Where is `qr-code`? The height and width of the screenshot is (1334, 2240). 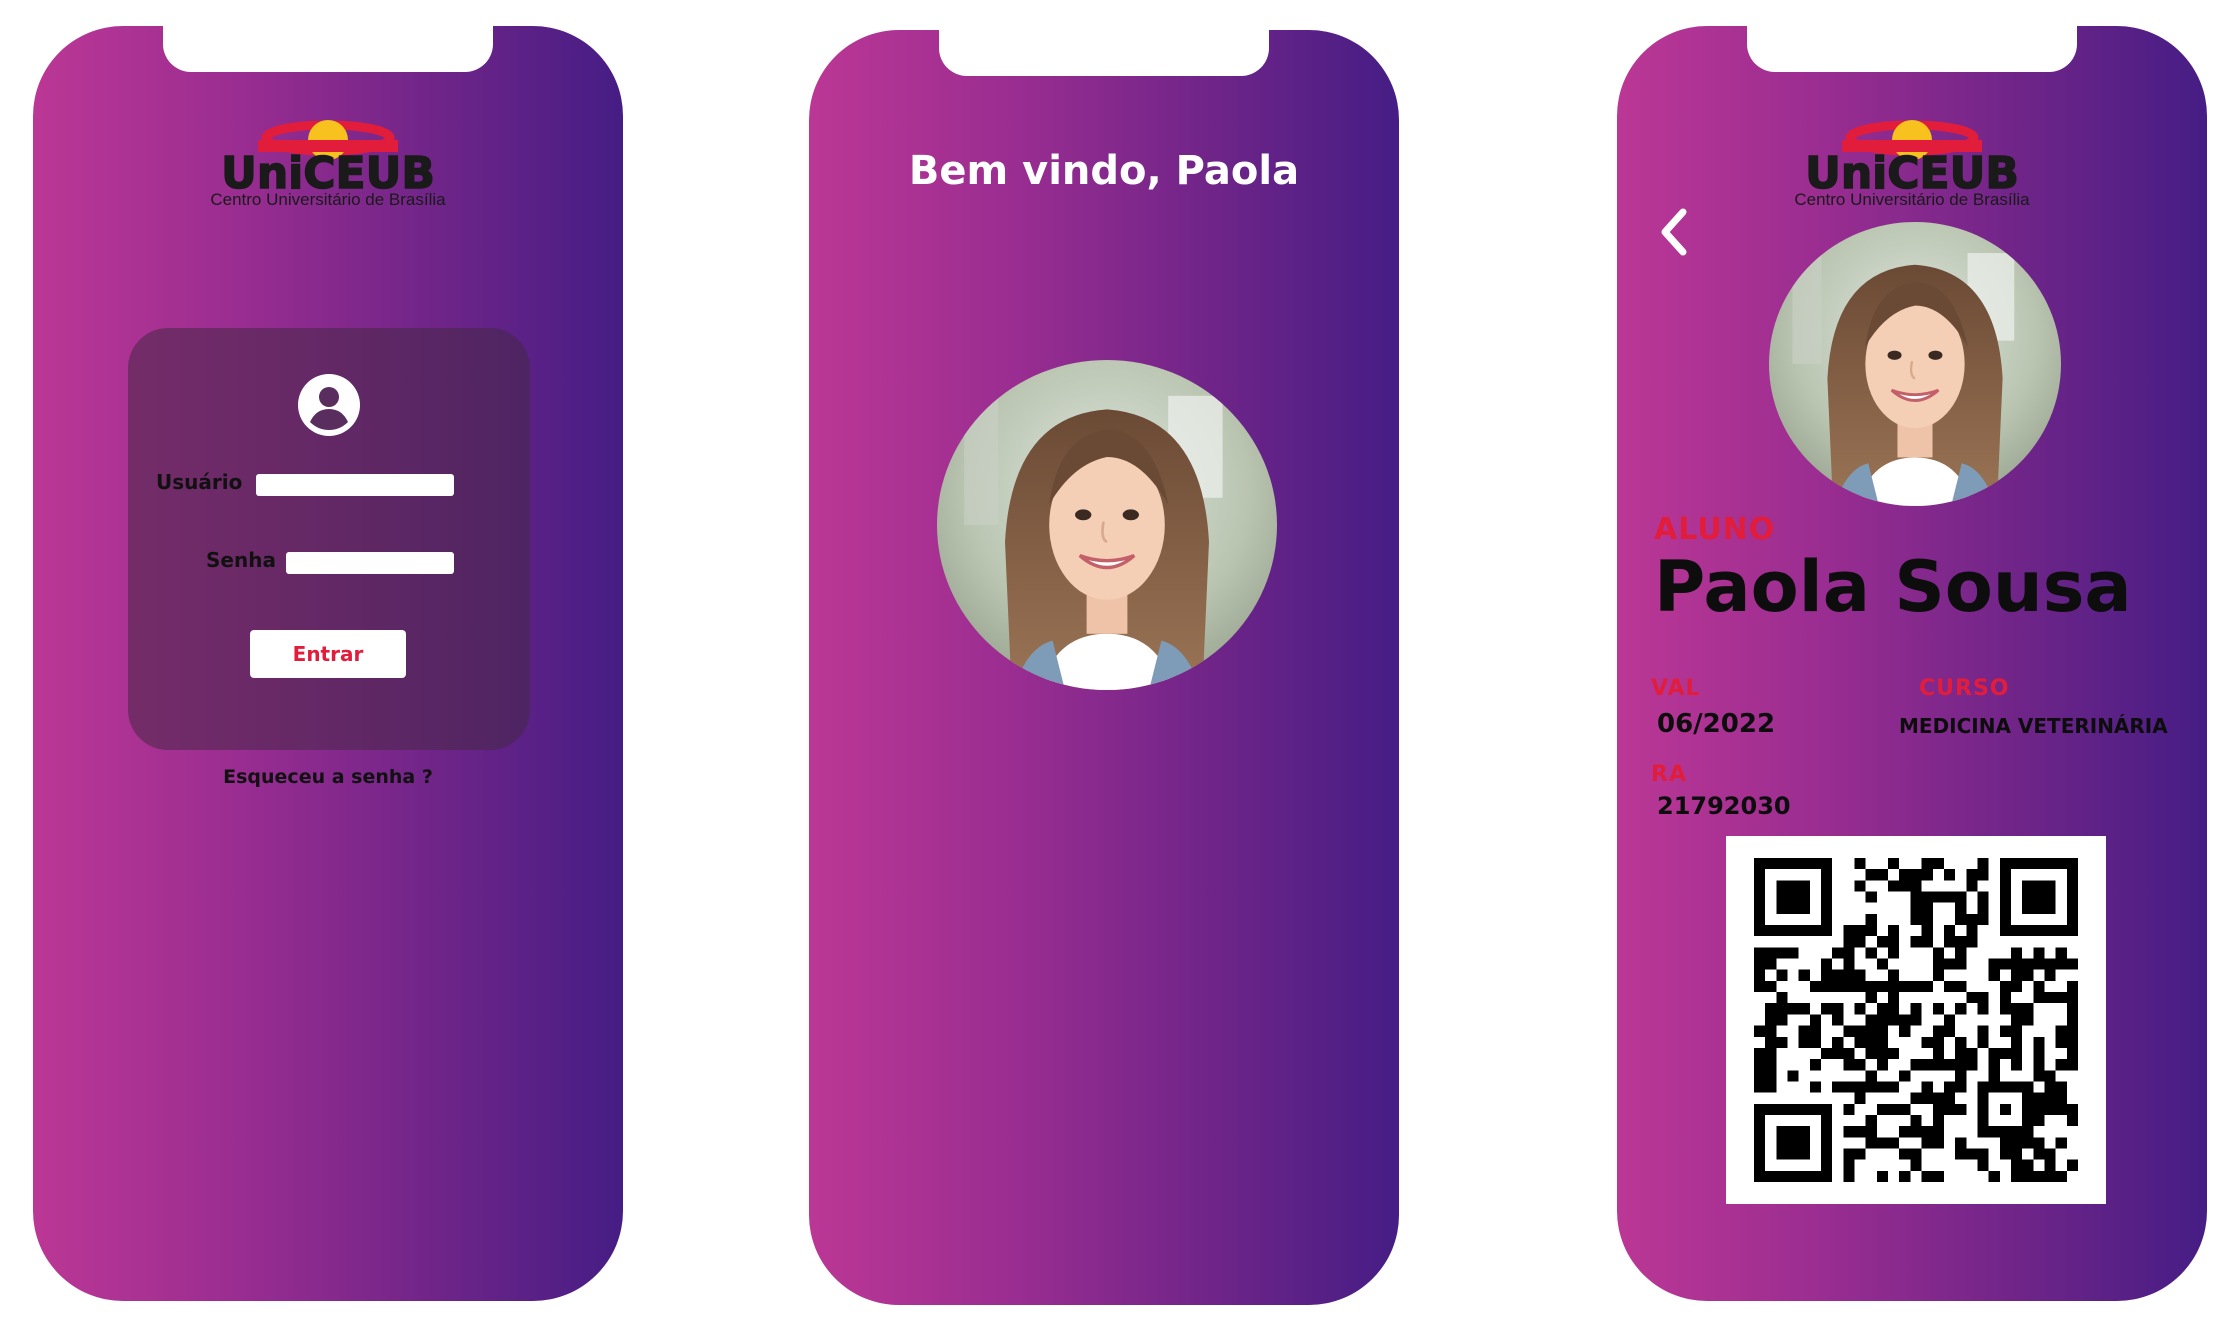
qr-code is located at coordinates (1916, 1020).